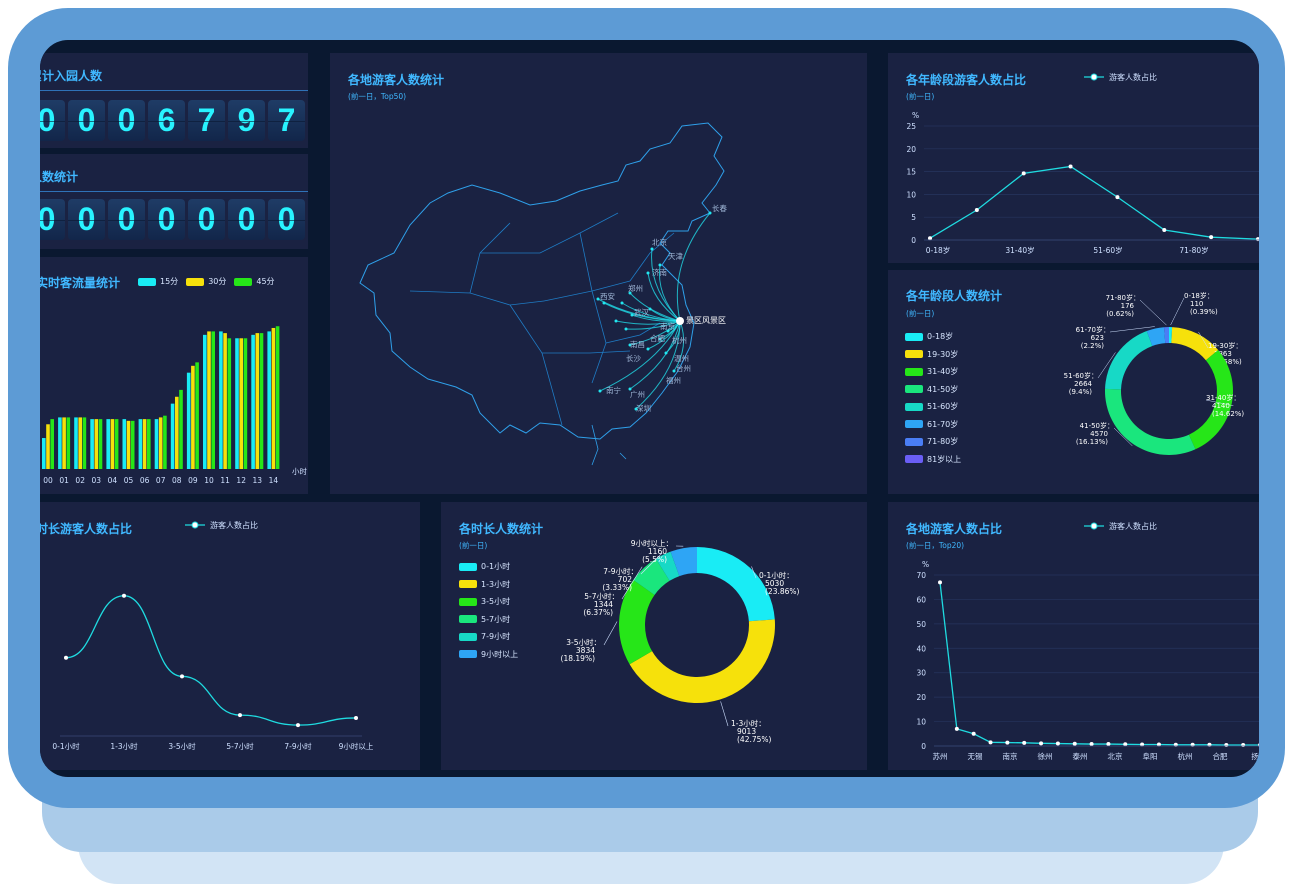 The width and height of the screenshot is (1289, 889). What do you see at coordinates (921, 624) in the screenshot?
I see `y-tick-label: 50` at bounding box center [921, 624].